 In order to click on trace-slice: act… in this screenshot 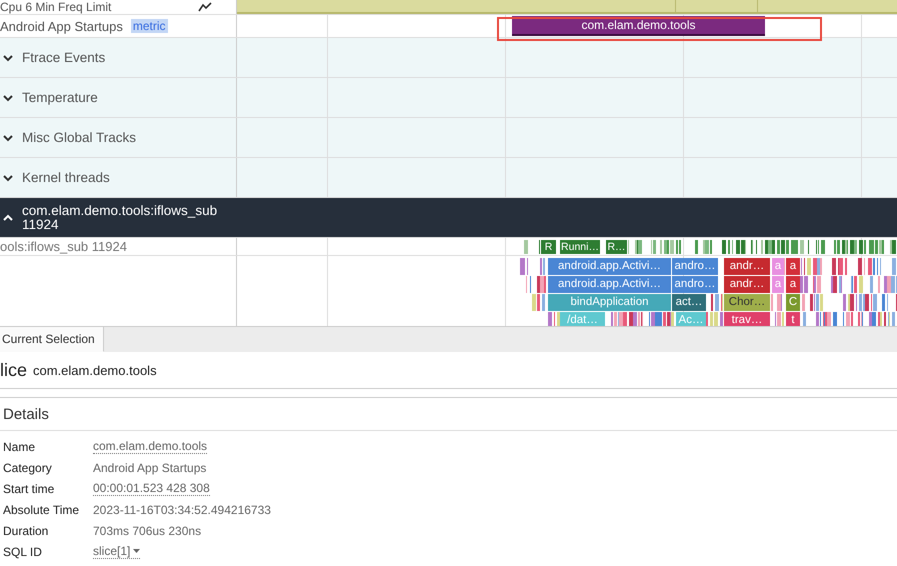, I will do `click(689, 302)`.